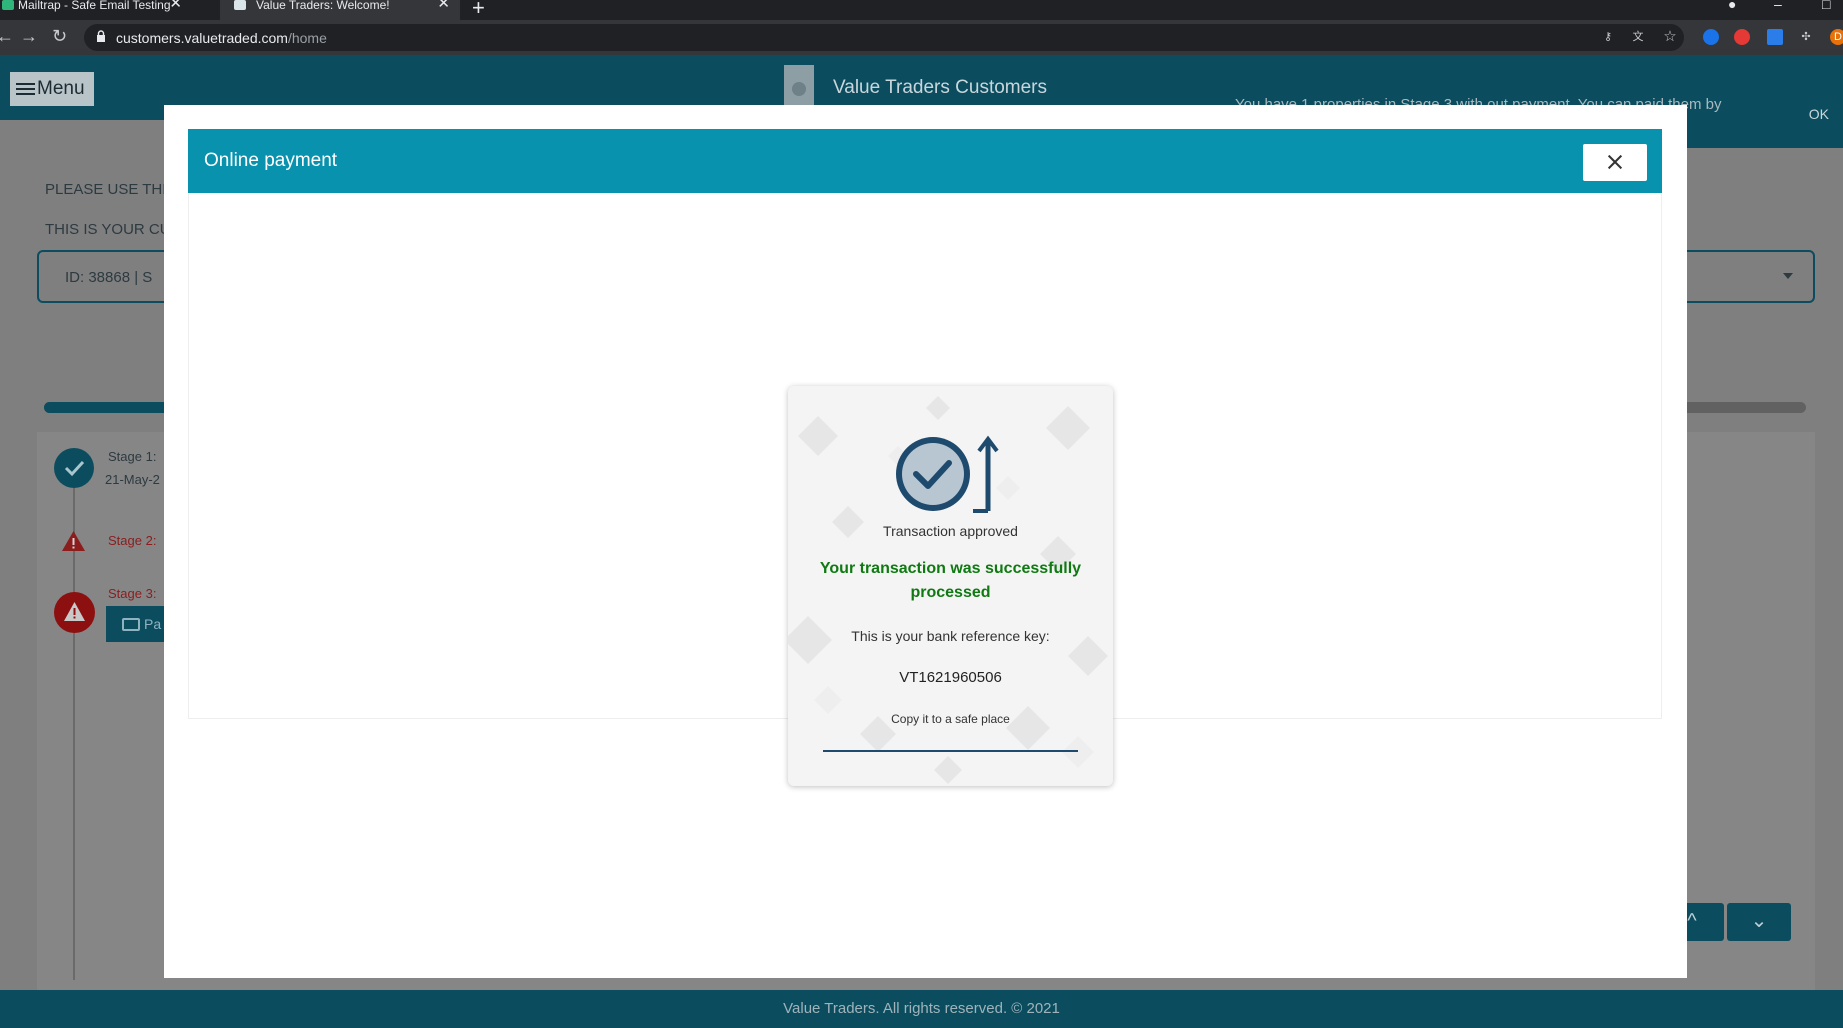 This screenshot has width=1843, height=1028. Describe the element at coordinates (108, 229) in the screenshot. I see `customer-text: THIS IS YOUR CU` at that location.